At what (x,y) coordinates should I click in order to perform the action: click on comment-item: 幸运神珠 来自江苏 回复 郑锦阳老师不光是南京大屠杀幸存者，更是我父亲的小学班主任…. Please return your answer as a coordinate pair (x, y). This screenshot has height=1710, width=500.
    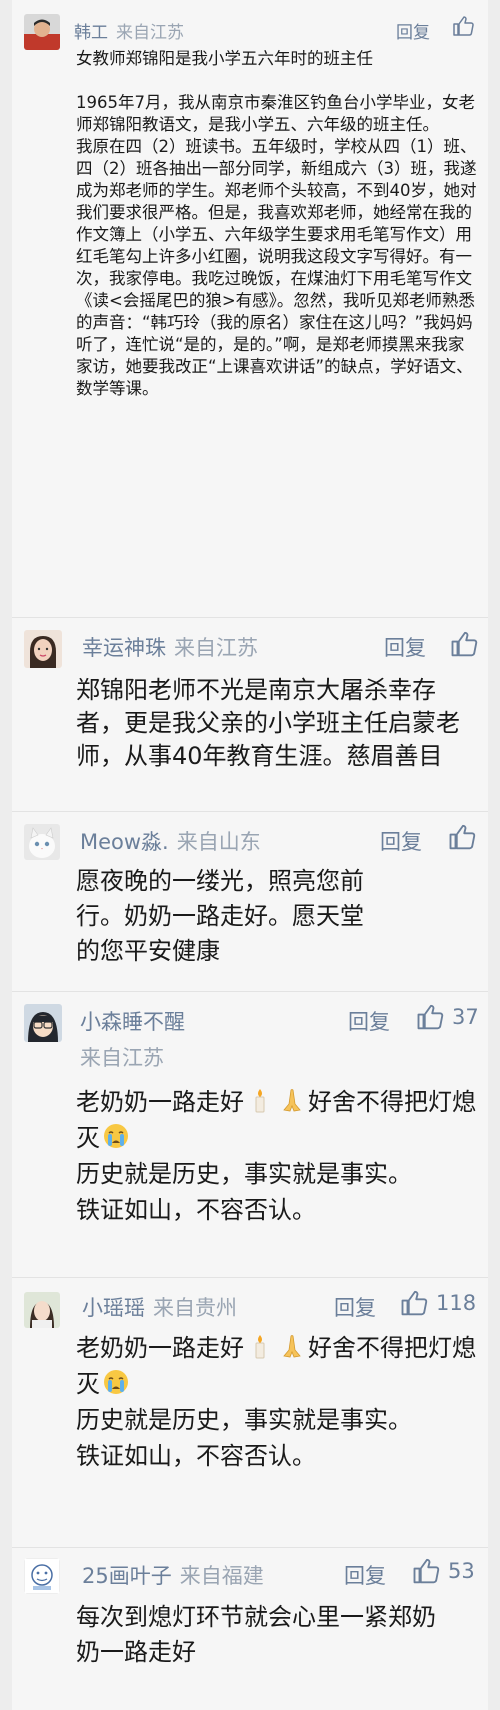
    Looking at the image, I should click on (250, 715).